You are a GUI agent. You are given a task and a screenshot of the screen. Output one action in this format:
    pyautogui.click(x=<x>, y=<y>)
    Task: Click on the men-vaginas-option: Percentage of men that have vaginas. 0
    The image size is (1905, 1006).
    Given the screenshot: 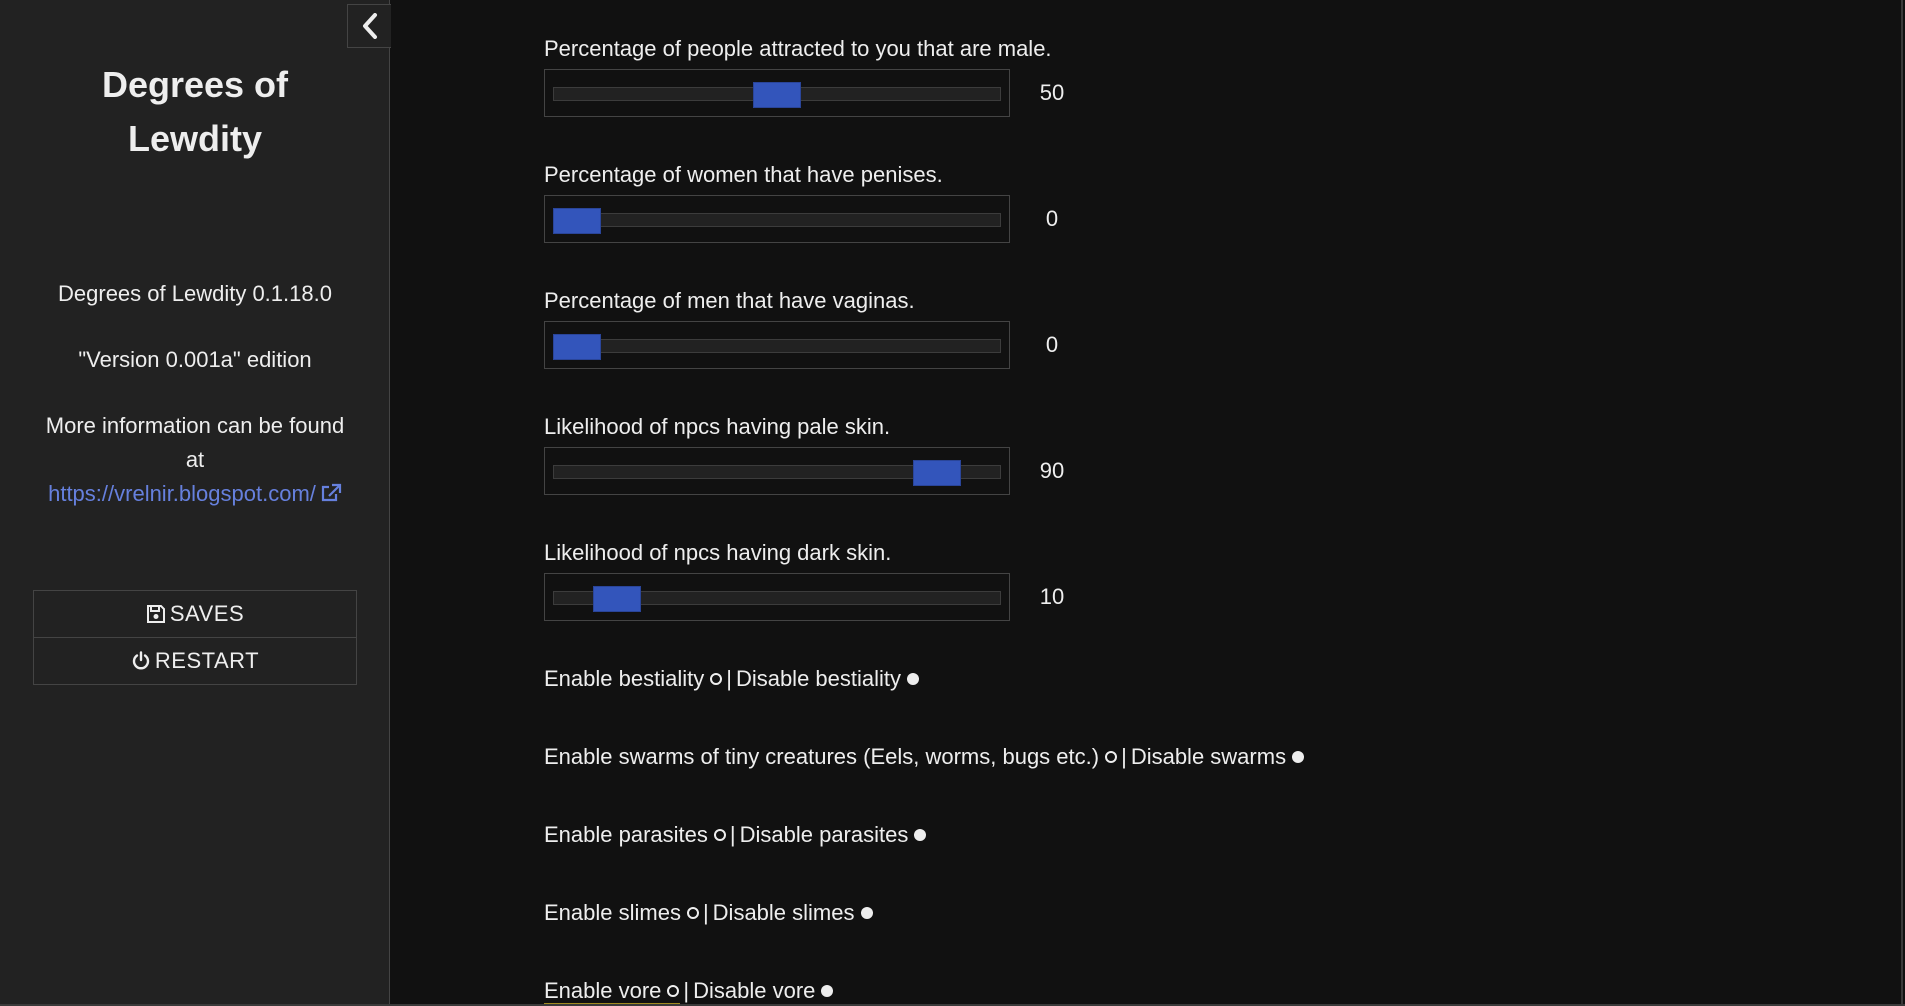 What is the action you would take?
    pyautogui.click(x=801, y=328)
    